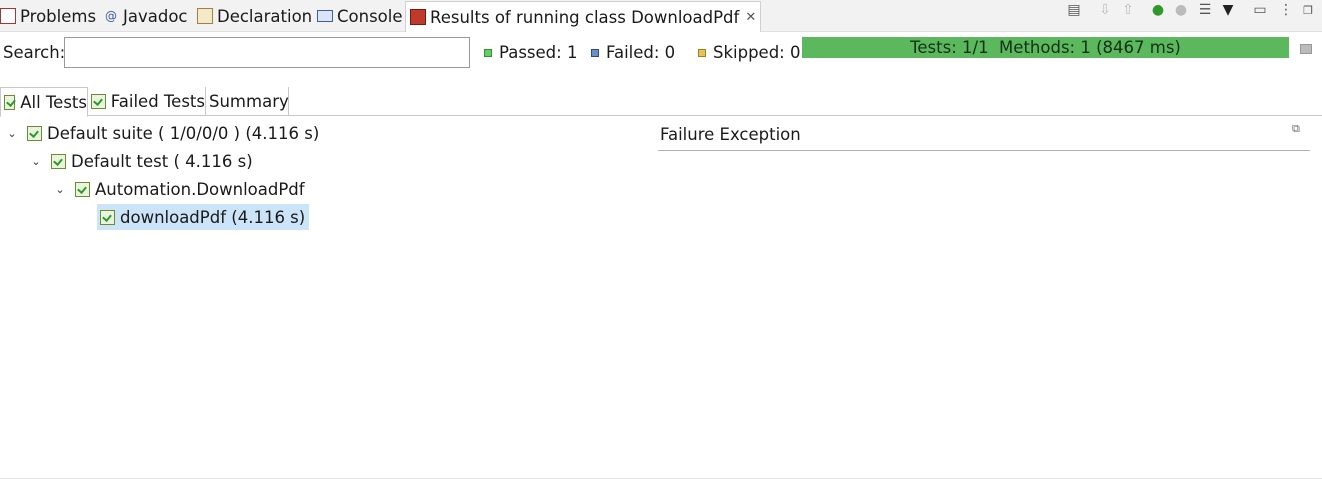  What do you see at coordinates (641, 52) in the screenshot?
I see `failed-count: Failed: 0` at bounding box center [641, 52].